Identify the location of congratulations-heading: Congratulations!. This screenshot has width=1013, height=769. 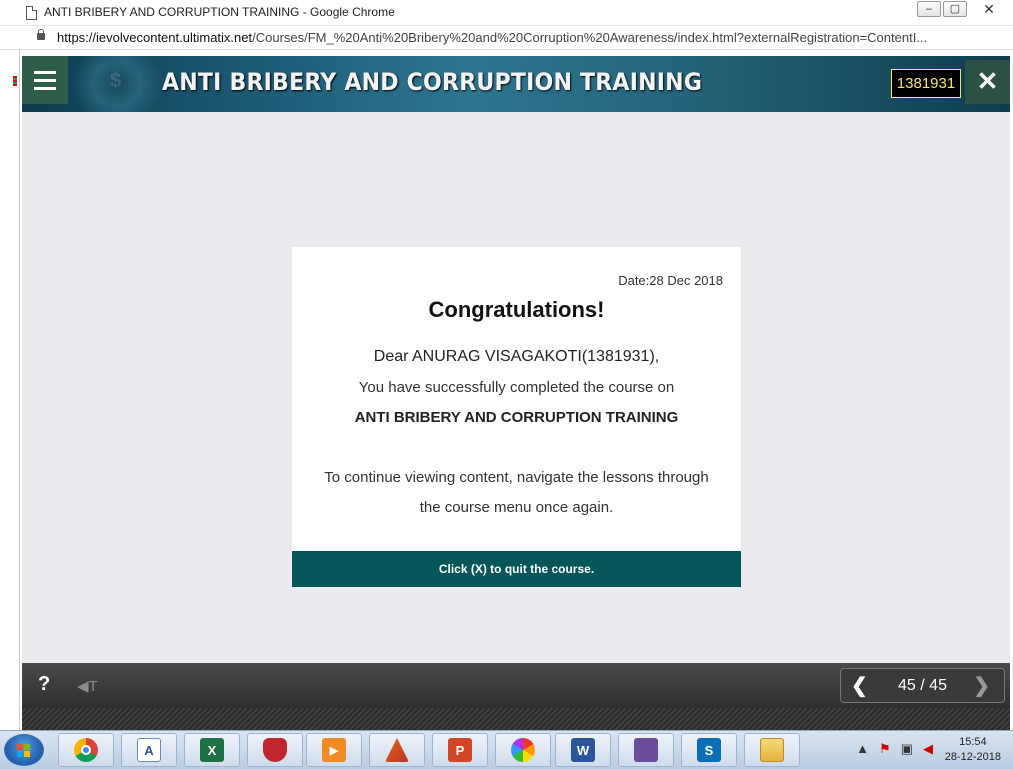
(516, 309).